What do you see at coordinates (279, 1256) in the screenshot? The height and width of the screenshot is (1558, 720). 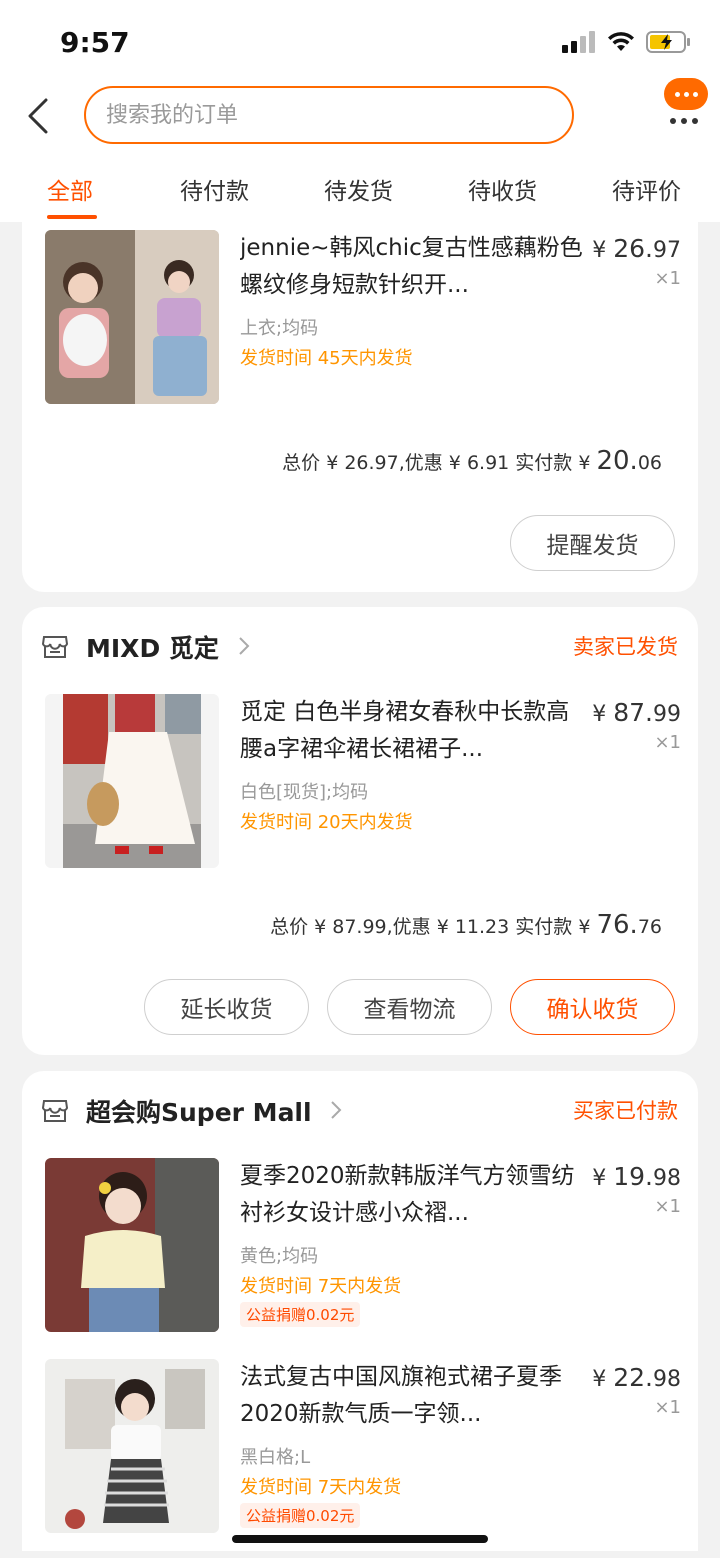 I see `product-spec: 黄色;均码` at bounding box center [279, 1256].